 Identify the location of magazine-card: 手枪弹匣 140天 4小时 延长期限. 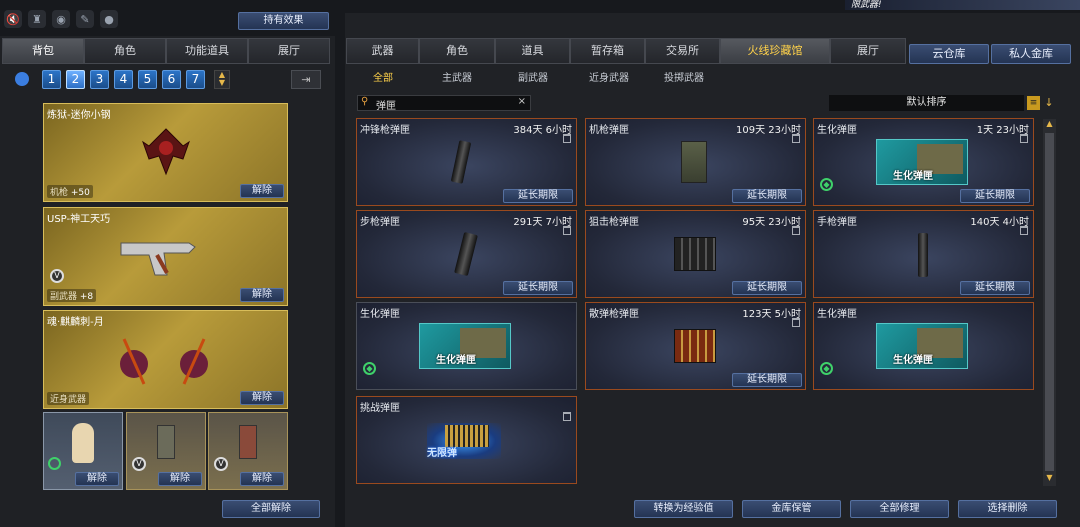
(923, 254).